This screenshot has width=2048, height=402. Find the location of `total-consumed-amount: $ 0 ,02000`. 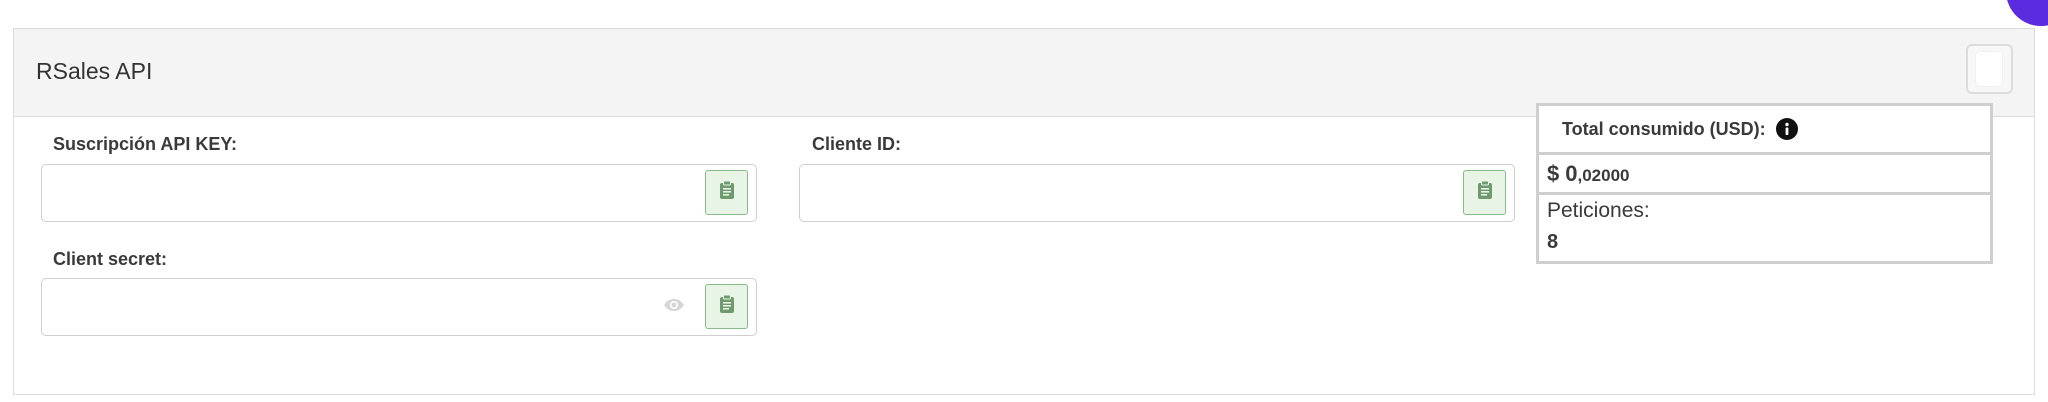

total-consumed-amount: $ 0 ,02000 is located at coordinates (1764, 175).